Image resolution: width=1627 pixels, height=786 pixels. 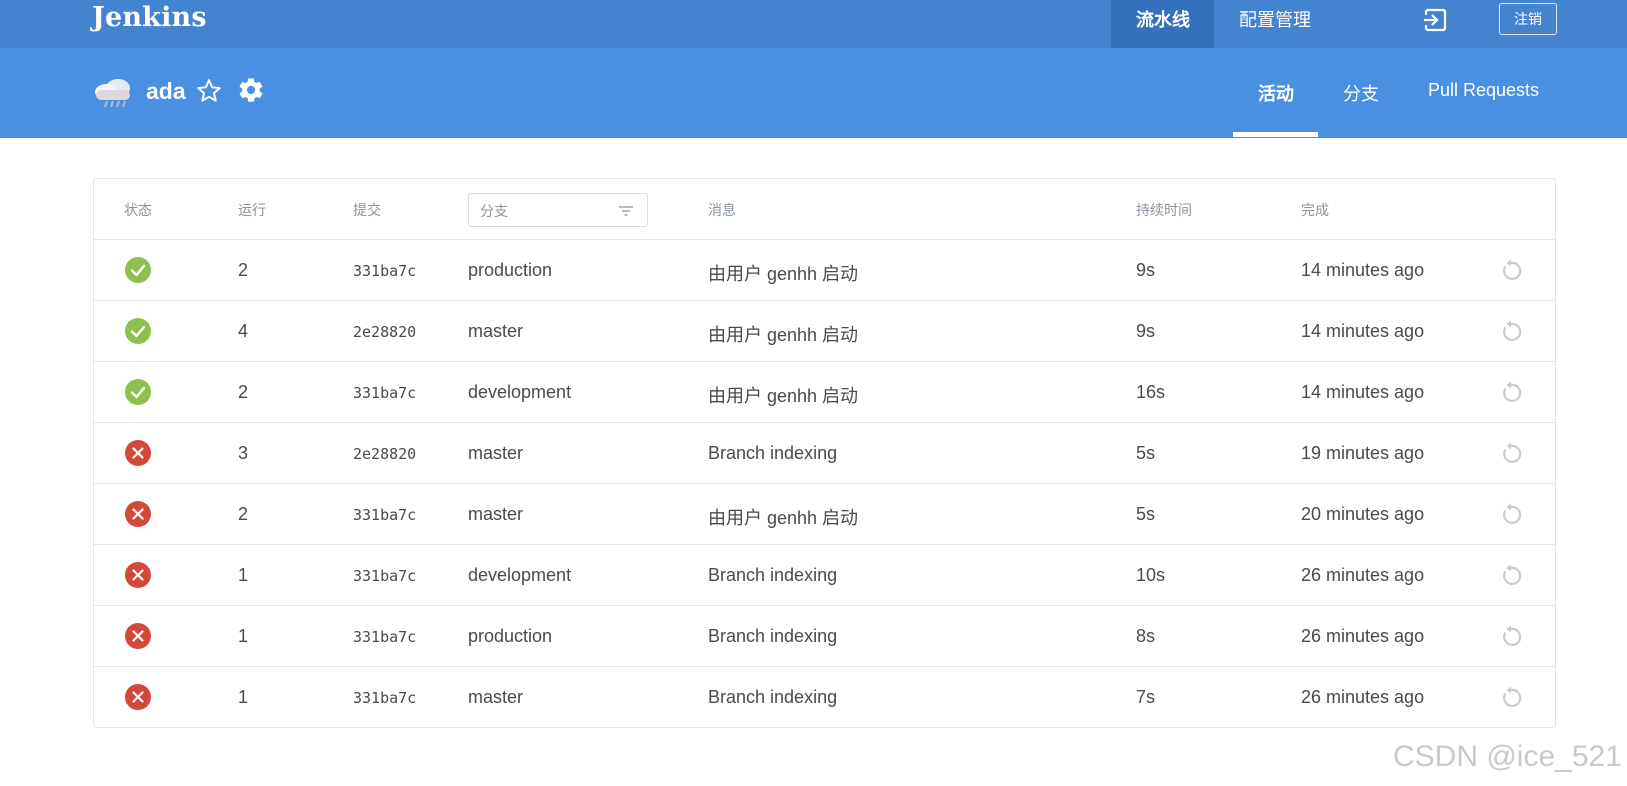 I want to click on nav-admin: 配置管理, so click(x=1275, y=19).